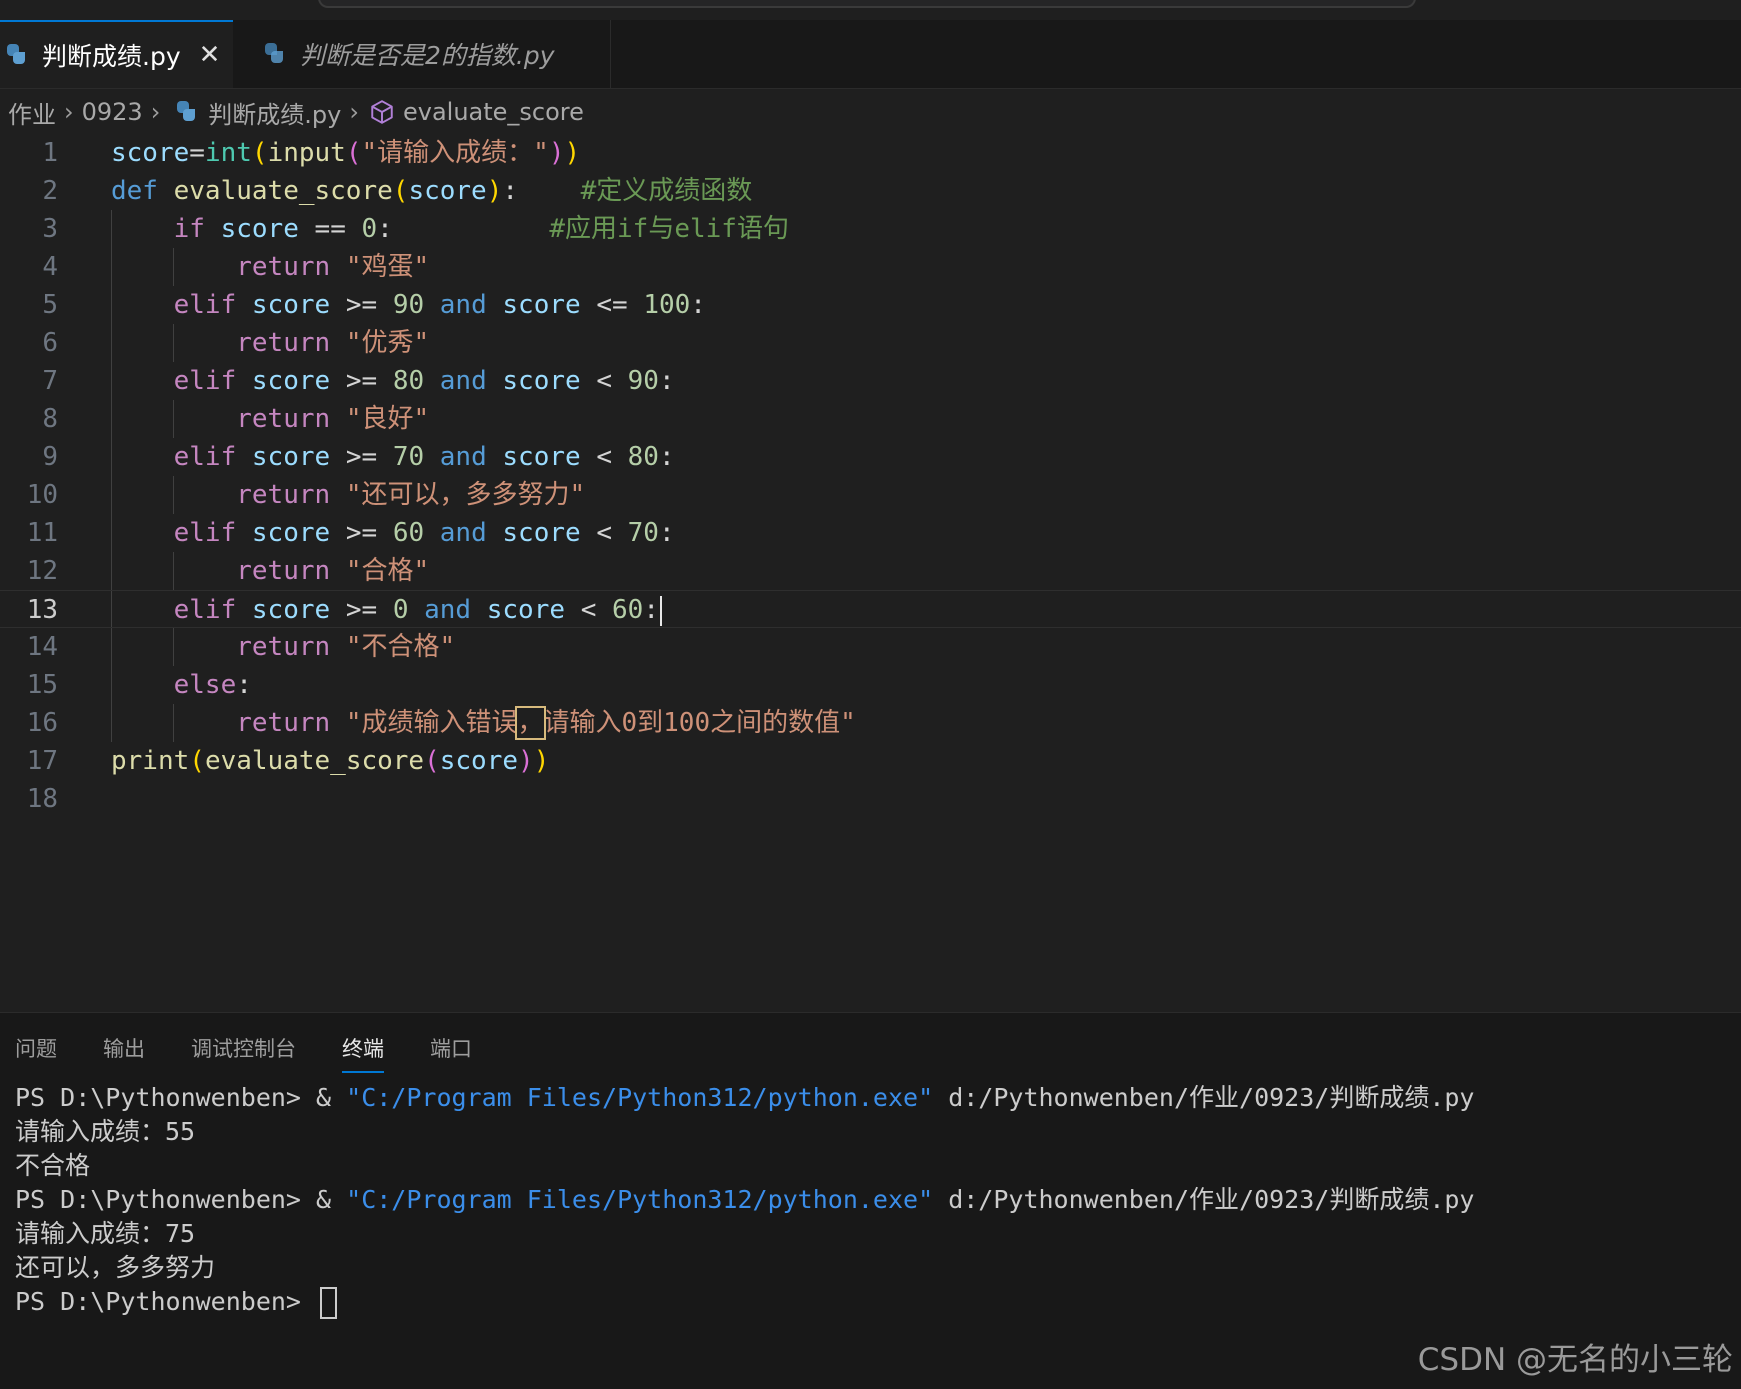 This screenshot has height=1389, width=1741. What do you see at coordinates (42, 571) in the screenshot?
I see `line-number: 12` at bounding box center [42, 571].